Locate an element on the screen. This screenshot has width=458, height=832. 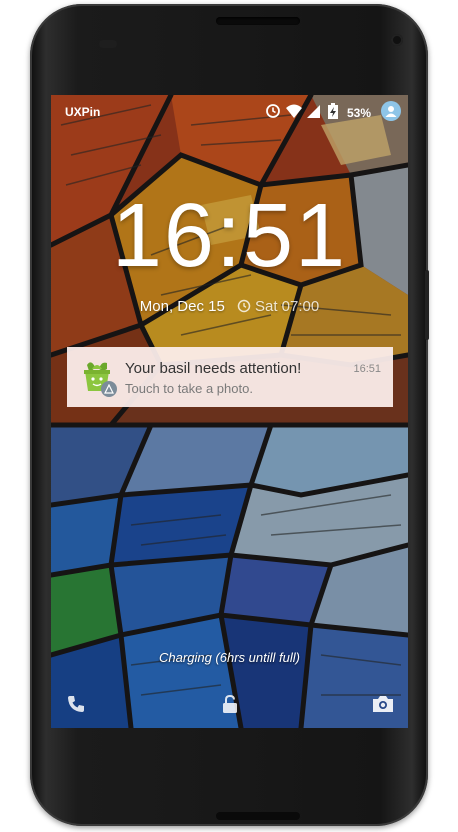
next-alarm: Sat 07:00 is located at coordinates (278, 306).